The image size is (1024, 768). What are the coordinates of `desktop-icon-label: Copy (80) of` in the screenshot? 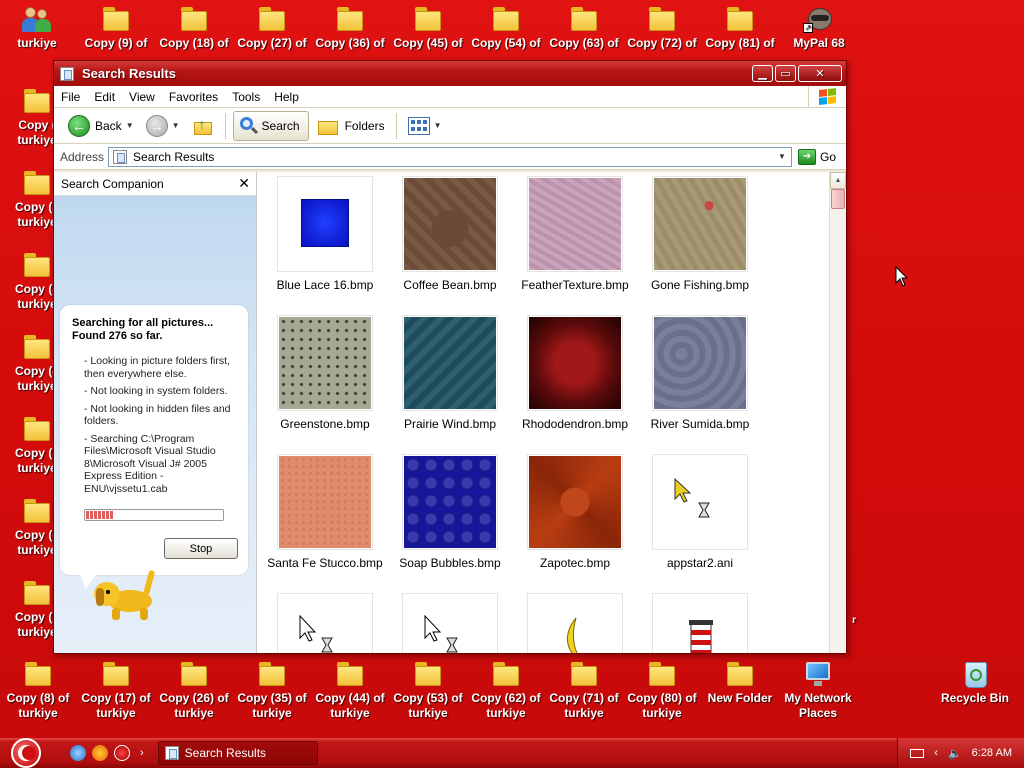 It's located at (662, 698).